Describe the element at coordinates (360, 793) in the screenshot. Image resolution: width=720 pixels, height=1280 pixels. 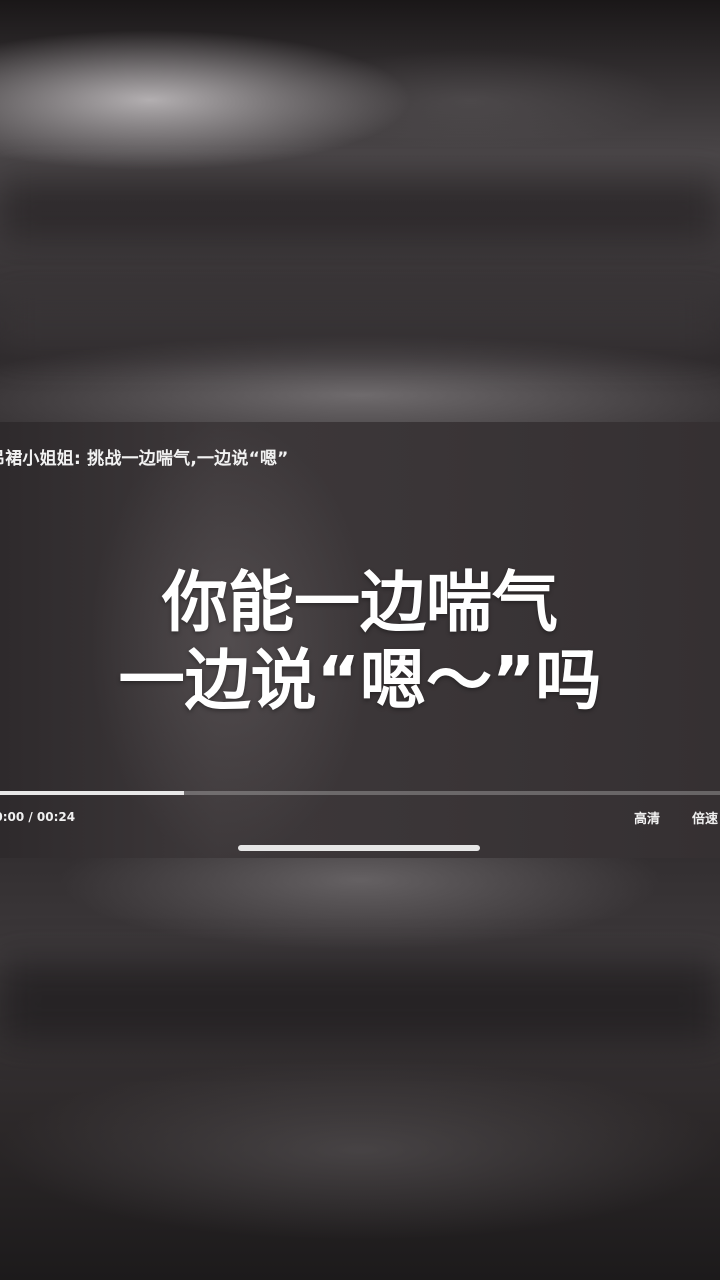
I see `progress-bar` at that location.